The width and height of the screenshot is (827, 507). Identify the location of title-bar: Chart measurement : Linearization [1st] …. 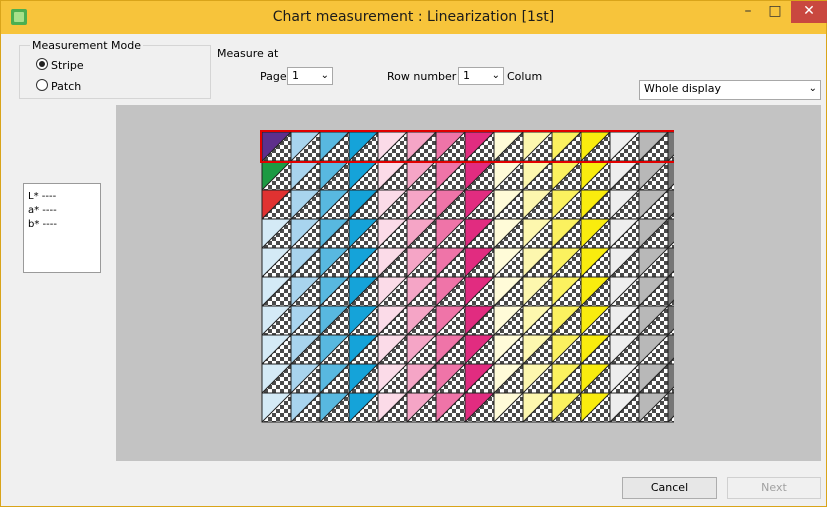
(414, 17).